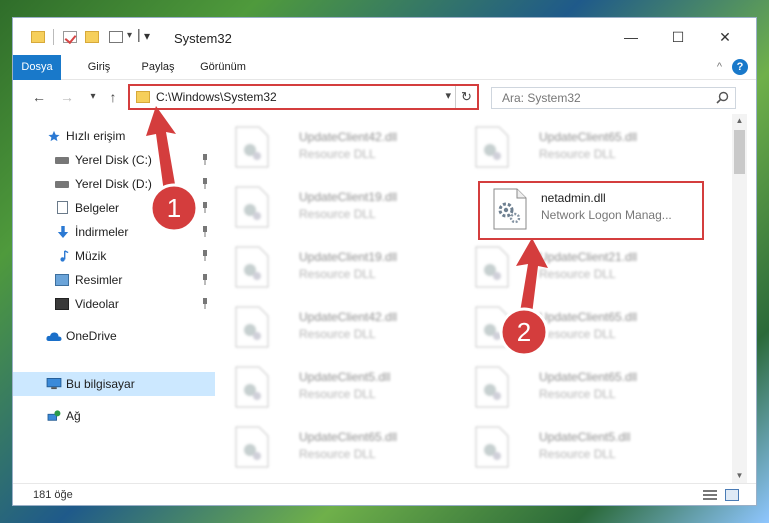 Image resolution: width=769 pixels, height=523 pixels. Describe the element at coordinates (67, 97) in the screenshot. I see `forward-arrow-icon: →` at that location.